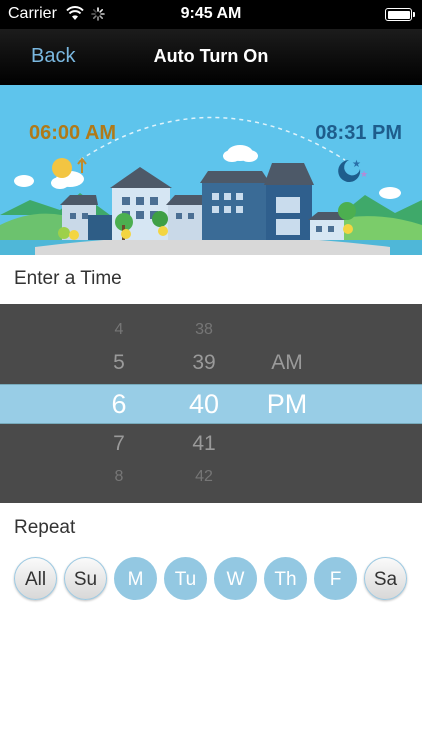 The image size is (422, 750). I want to click on page-title: Auto Turn On, so click(211, 56).